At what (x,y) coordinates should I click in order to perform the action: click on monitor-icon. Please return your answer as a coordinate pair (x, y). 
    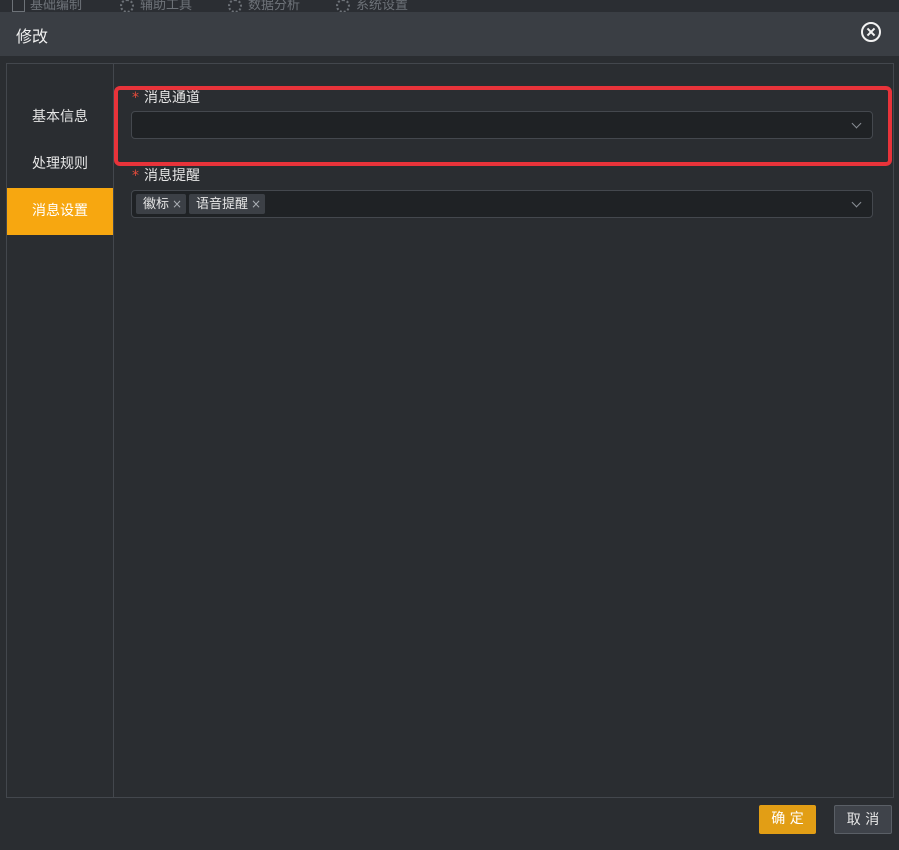
    Looking at the image, I should click on (18, 6).